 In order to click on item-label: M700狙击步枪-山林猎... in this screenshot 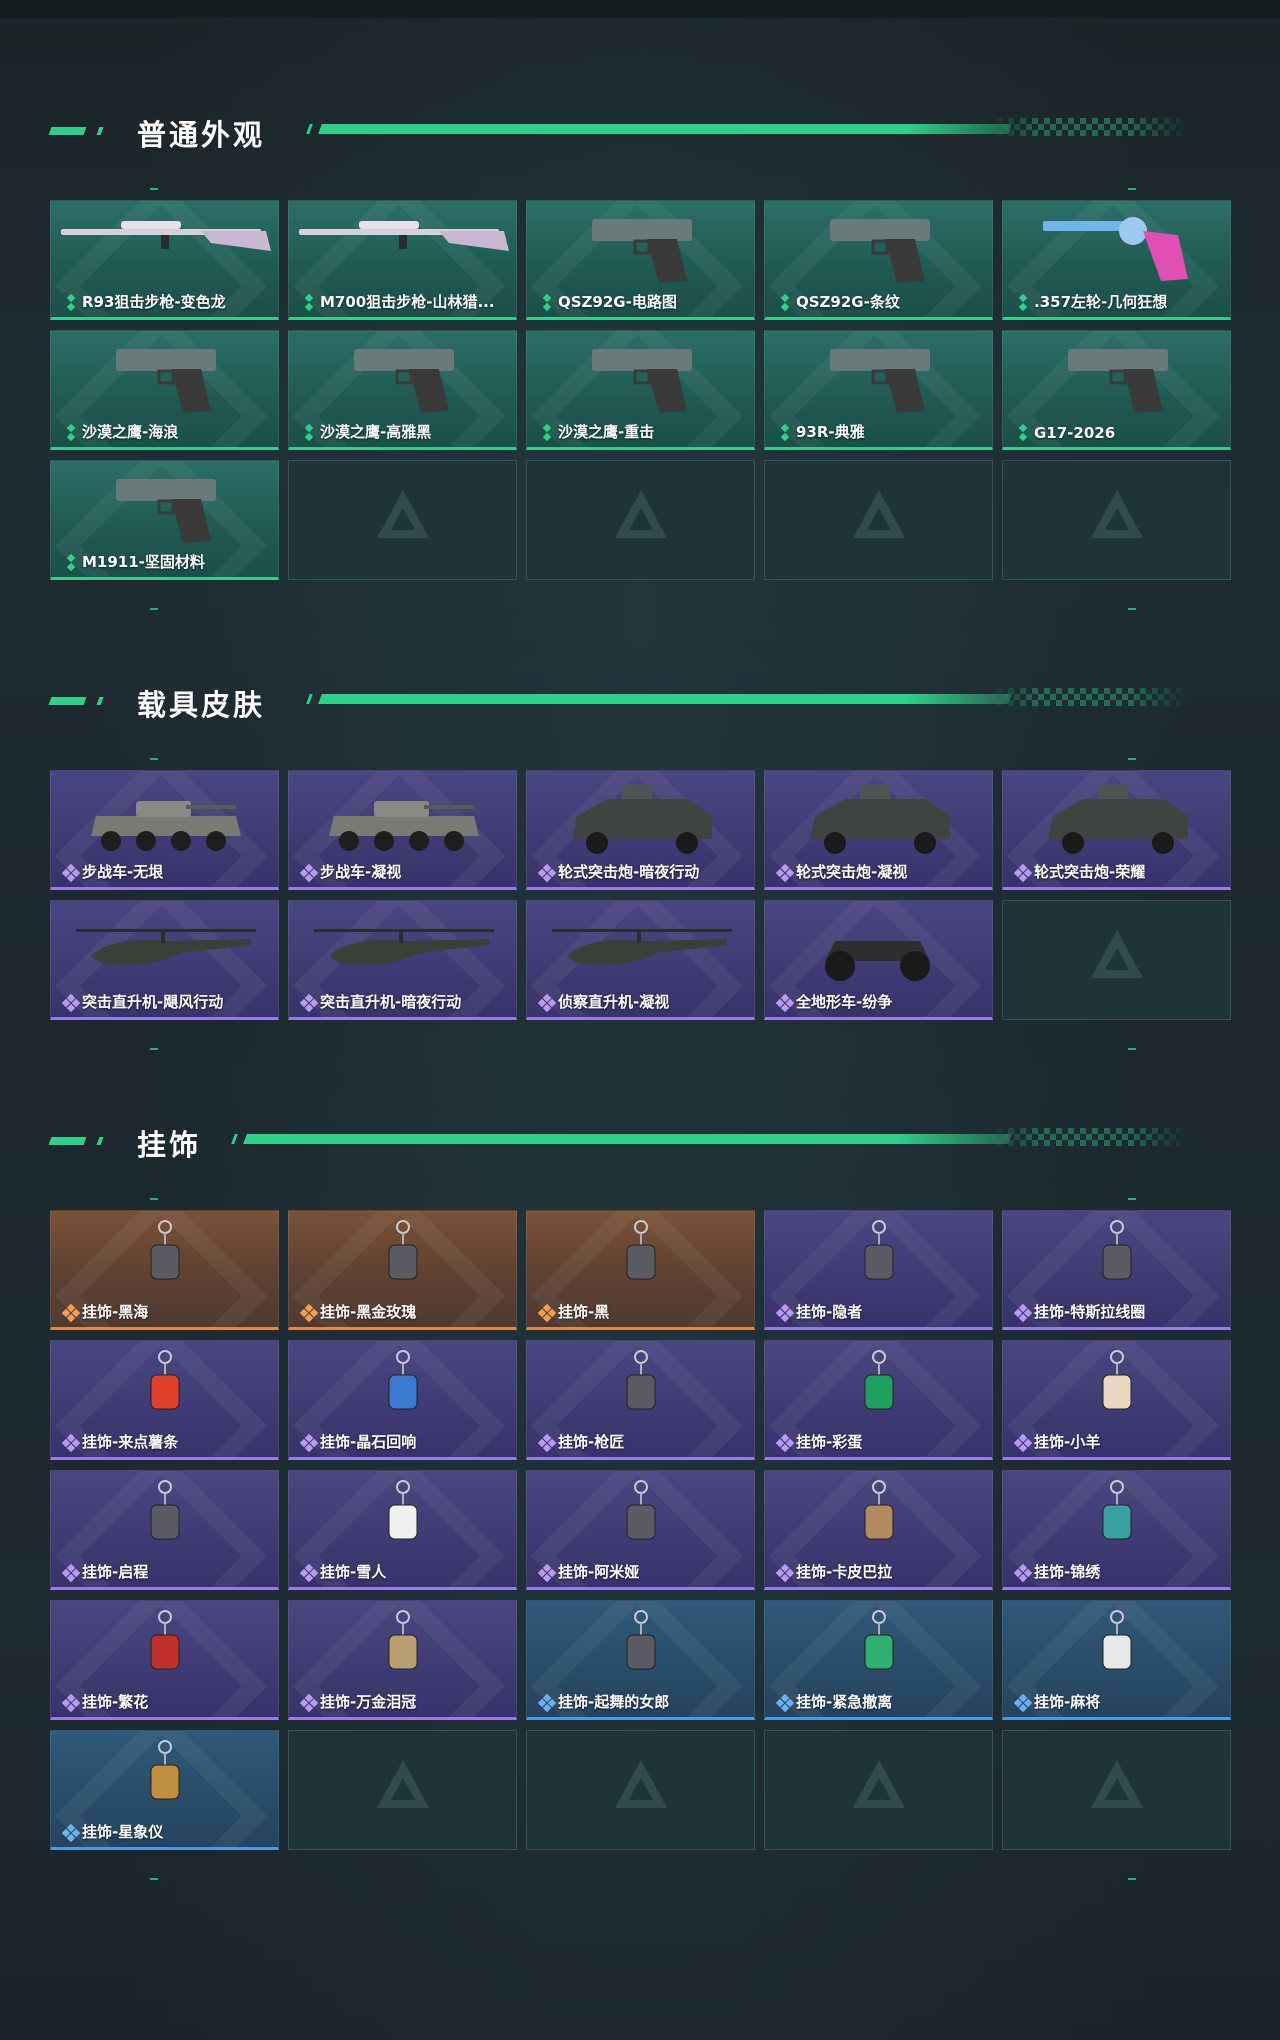, I will do `click(407, 302)`.